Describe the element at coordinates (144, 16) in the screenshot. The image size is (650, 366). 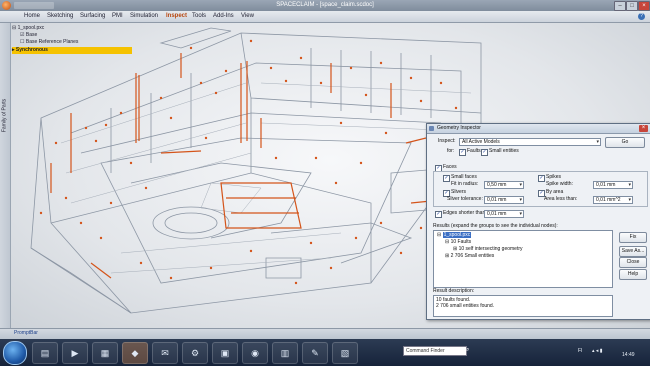
I see `tab-simulation: Simulation` at that location.